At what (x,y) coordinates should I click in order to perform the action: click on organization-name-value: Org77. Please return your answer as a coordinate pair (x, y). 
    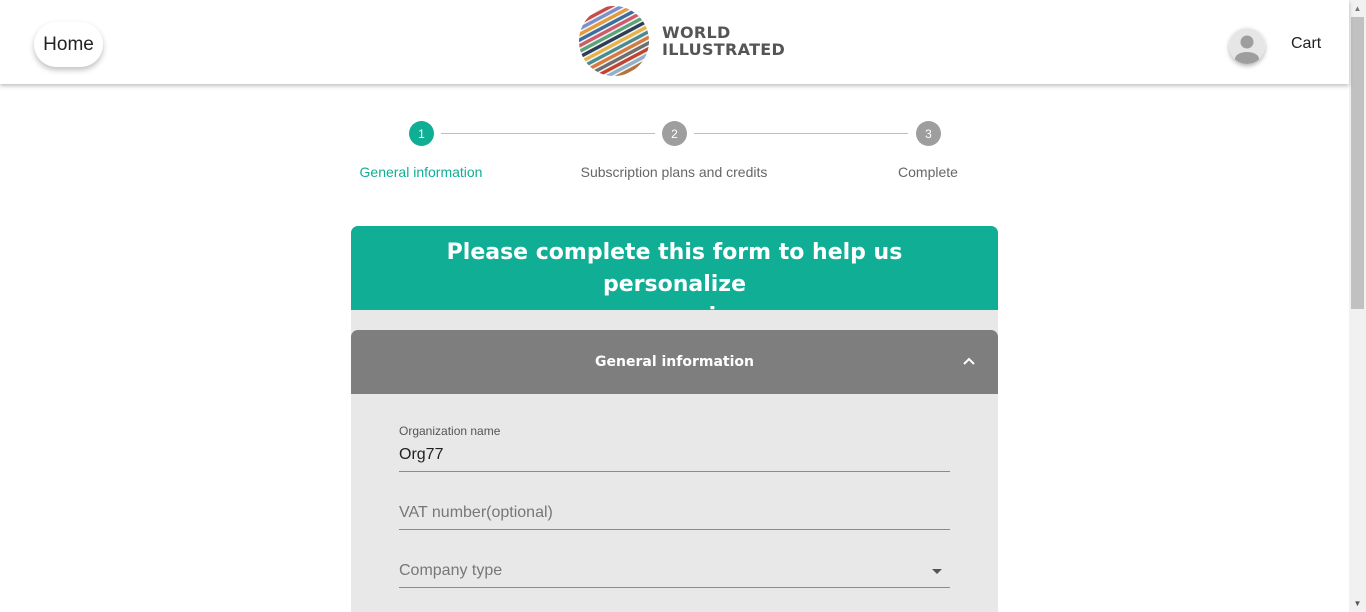
    Looking at the image, I should click on (421, 454).